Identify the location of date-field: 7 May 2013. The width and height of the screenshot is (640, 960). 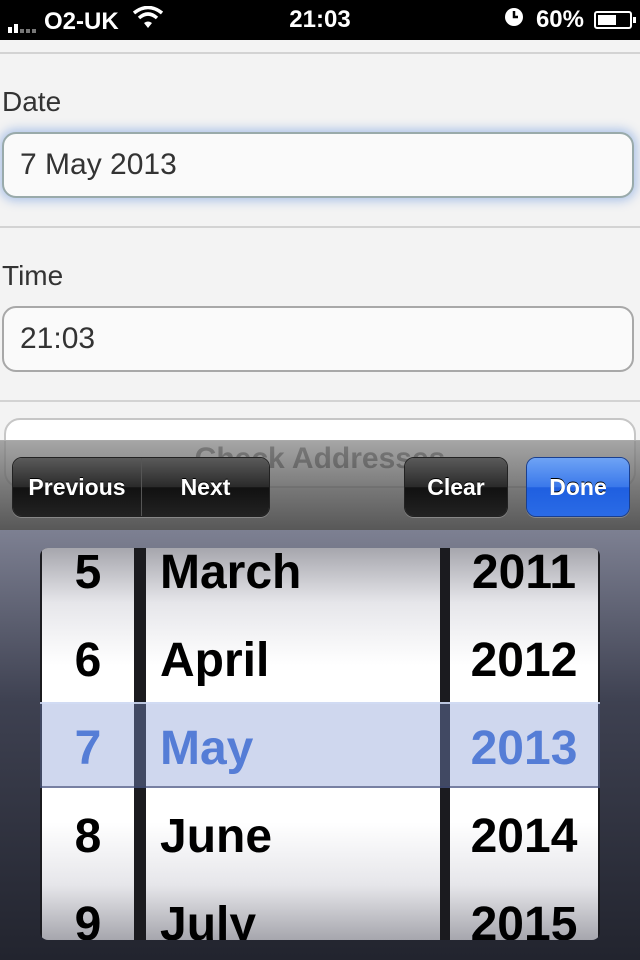
(318, 165).